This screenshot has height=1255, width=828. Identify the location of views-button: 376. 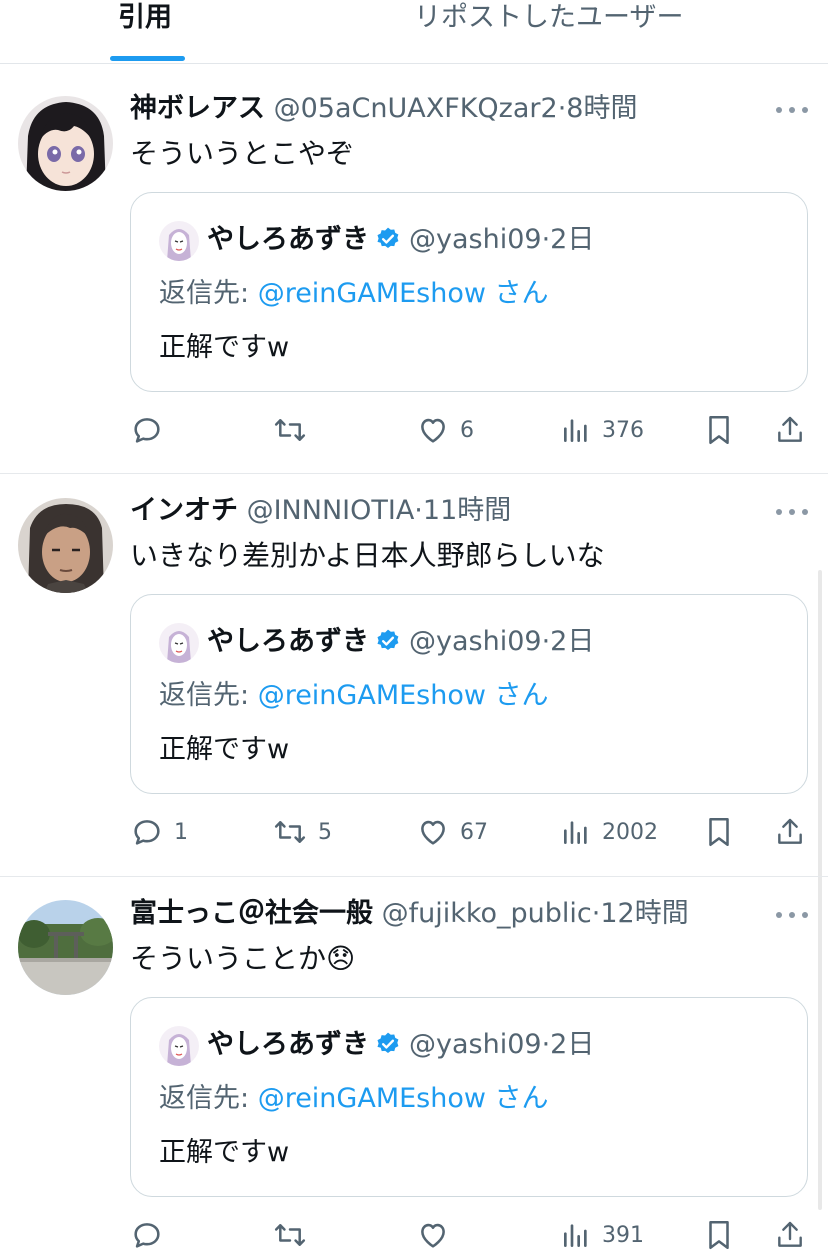
(602, 430).